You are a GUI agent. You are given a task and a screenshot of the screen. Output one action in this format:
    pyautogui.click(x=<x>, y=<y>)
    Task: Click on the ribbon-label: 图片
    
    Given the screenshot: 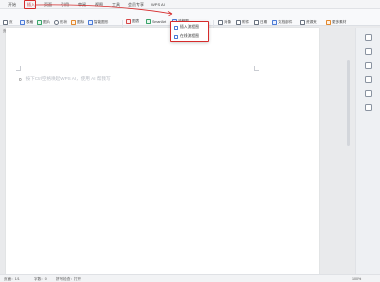 What is the action you would take?
    pyautogui.click(x=47, y=22)
    